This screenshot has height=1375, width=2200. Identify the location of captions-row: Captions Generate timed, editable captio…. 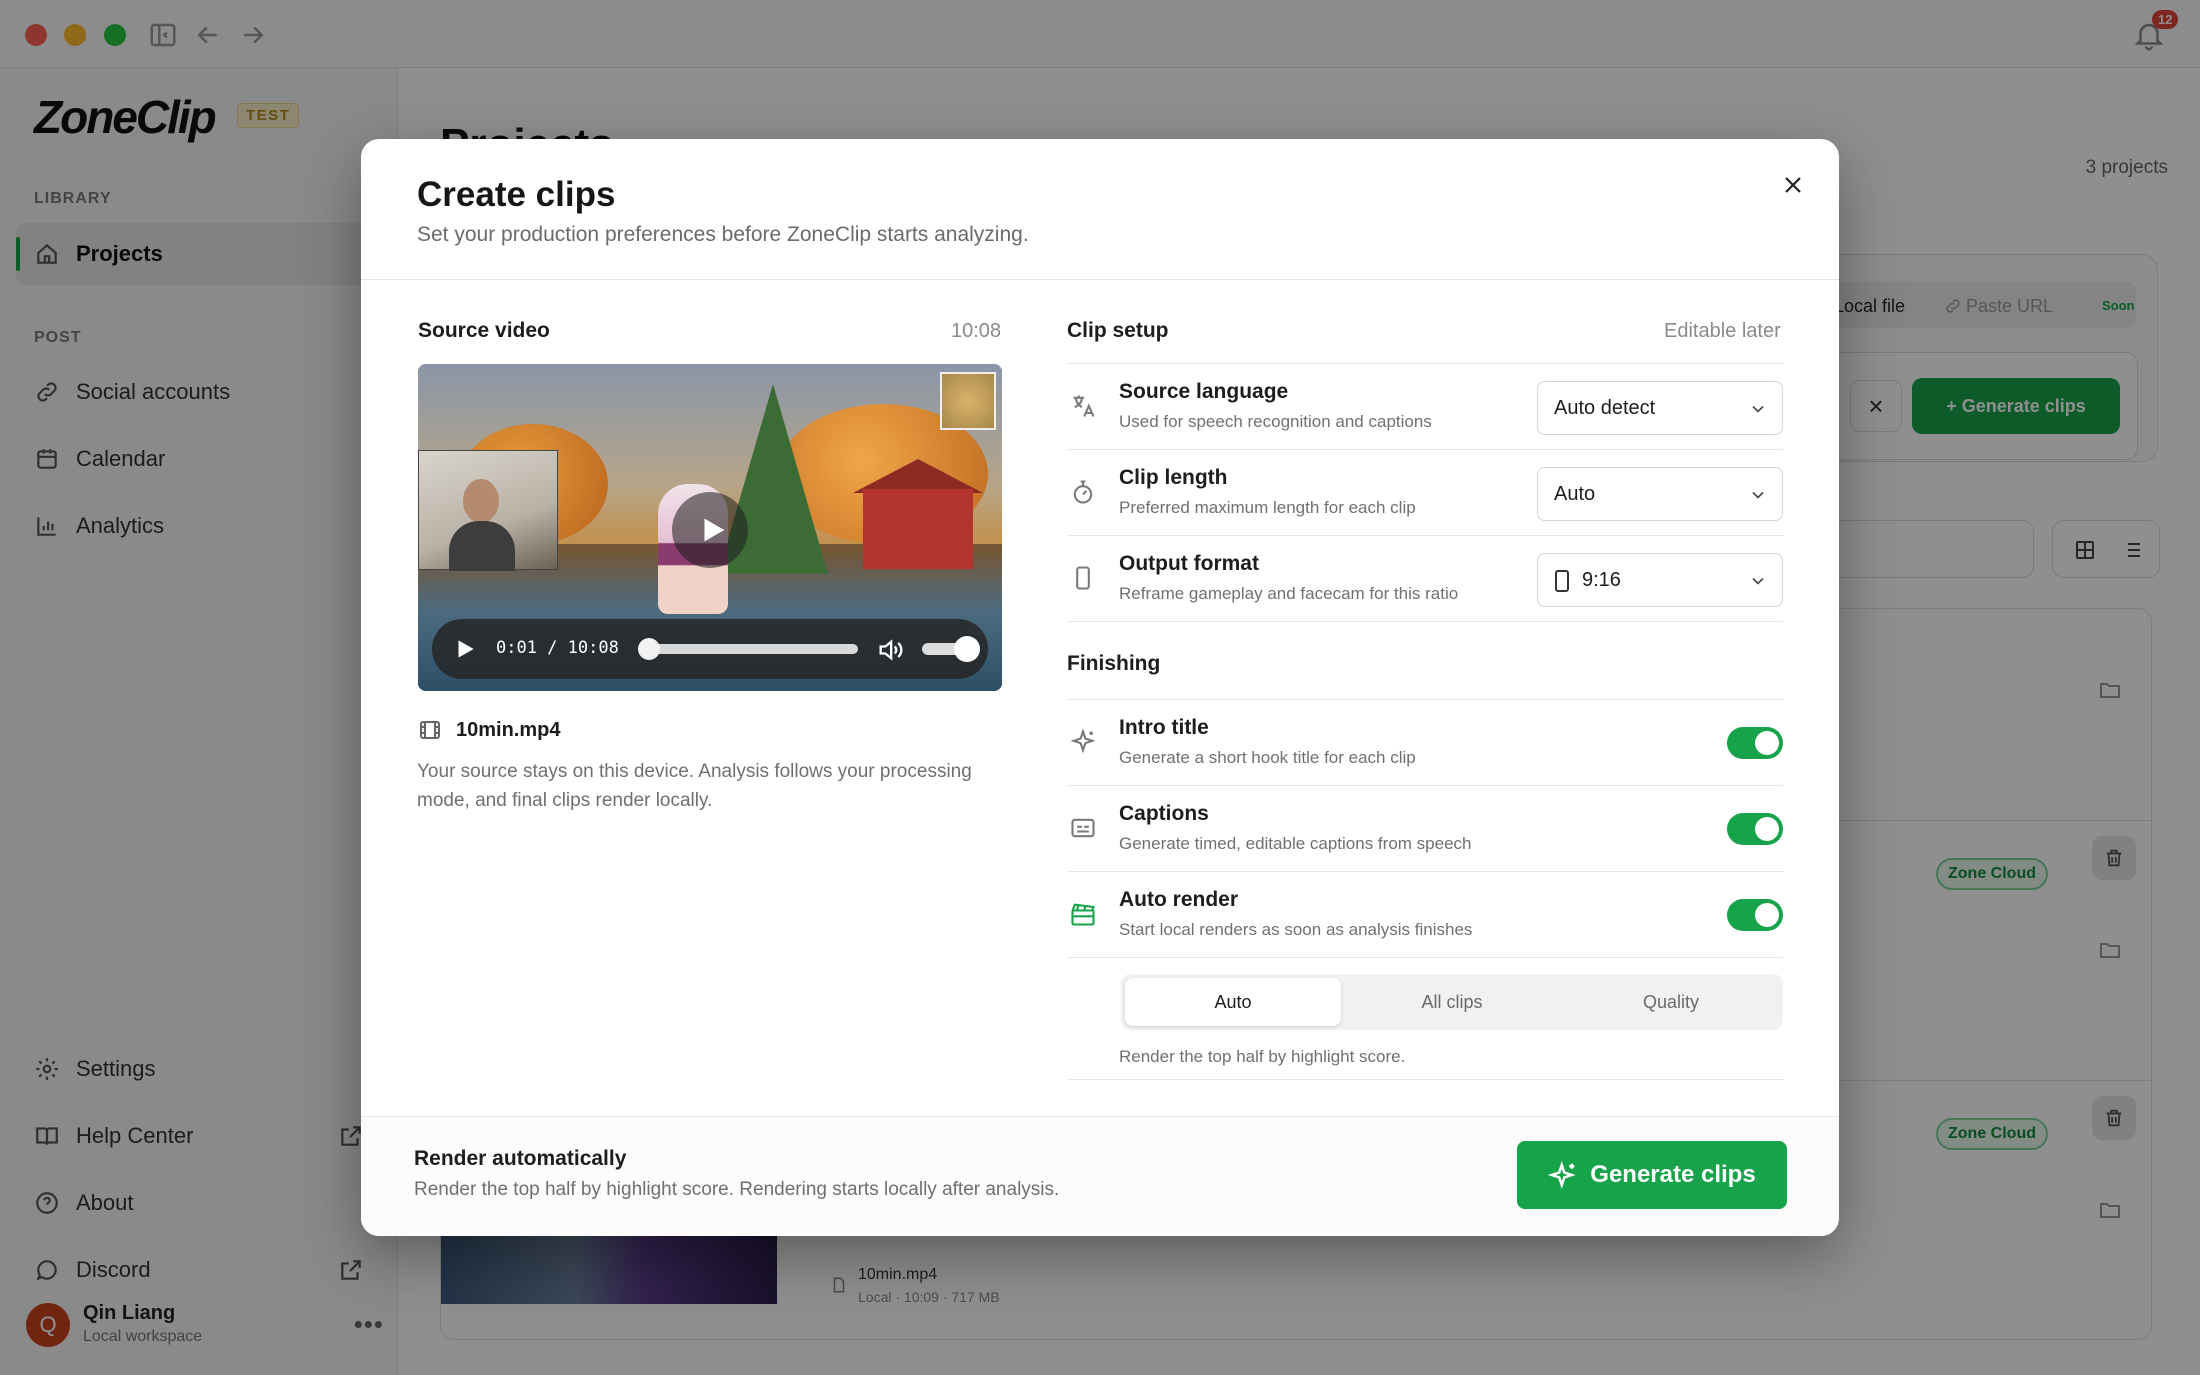
(1425, 828).